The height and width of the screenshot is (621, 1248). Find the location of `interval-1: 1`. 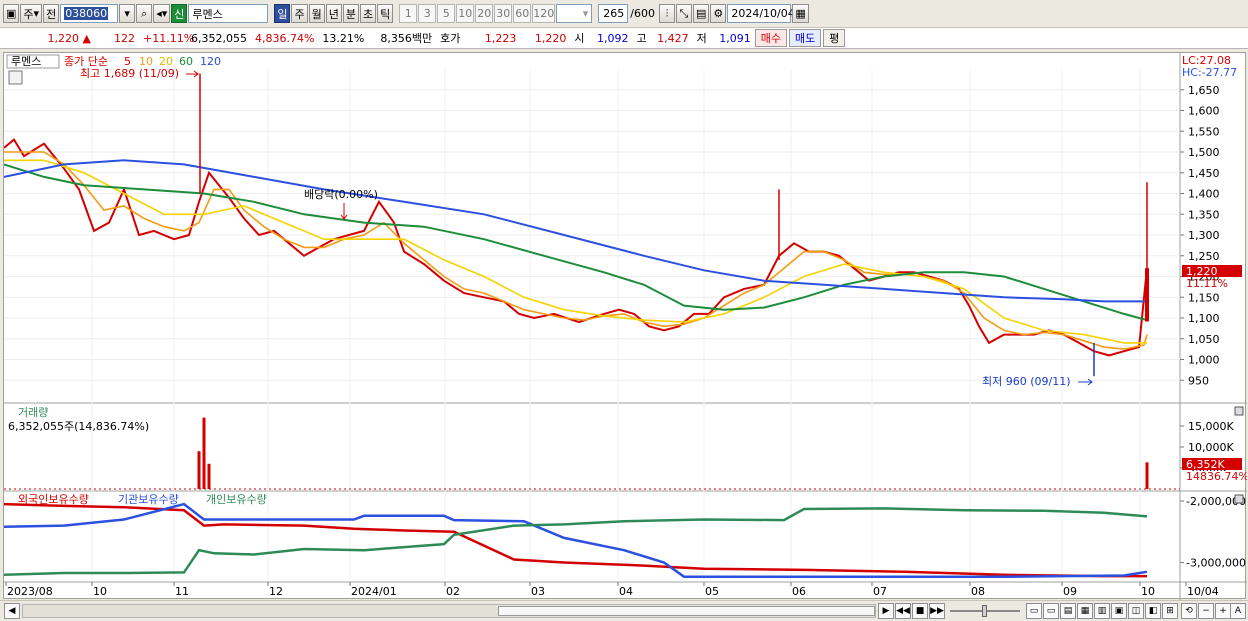

interval-1: 1 is located at coordinates (408, 13).